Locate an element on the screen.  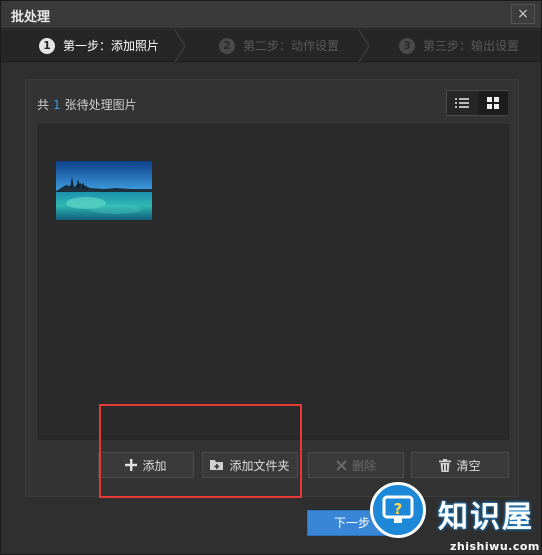
add-folder-button: 添加文件夹 is located at coordinates (250, 465).